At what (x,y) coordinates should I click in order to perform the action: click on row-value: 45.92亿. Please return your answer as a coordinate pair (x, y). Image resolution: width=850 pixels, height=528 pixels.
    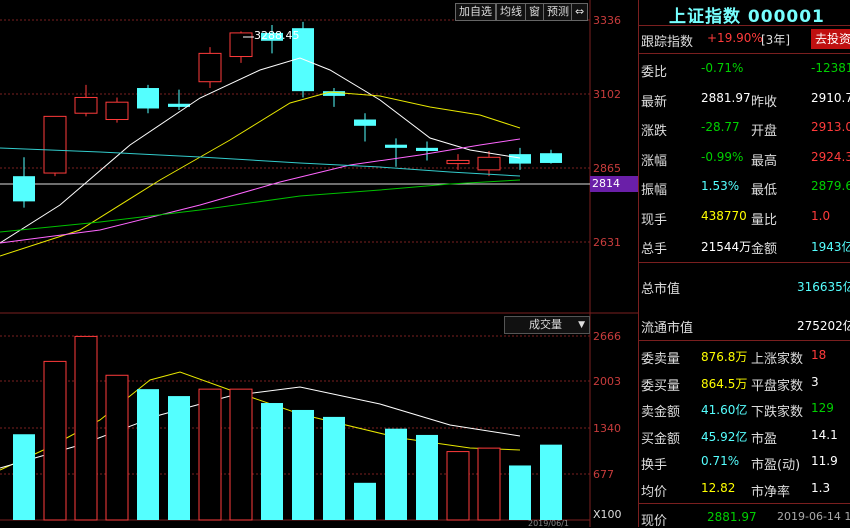
    Looking at the image, I should click on (724, 436).